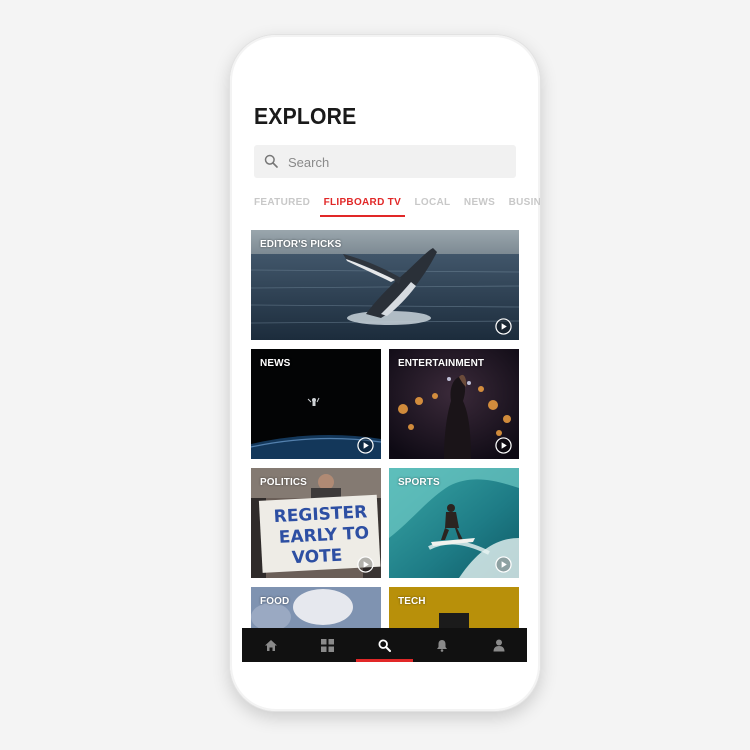 This screenshot has height=750, width=750. I want to click on profile-icon, so click(498, 645).